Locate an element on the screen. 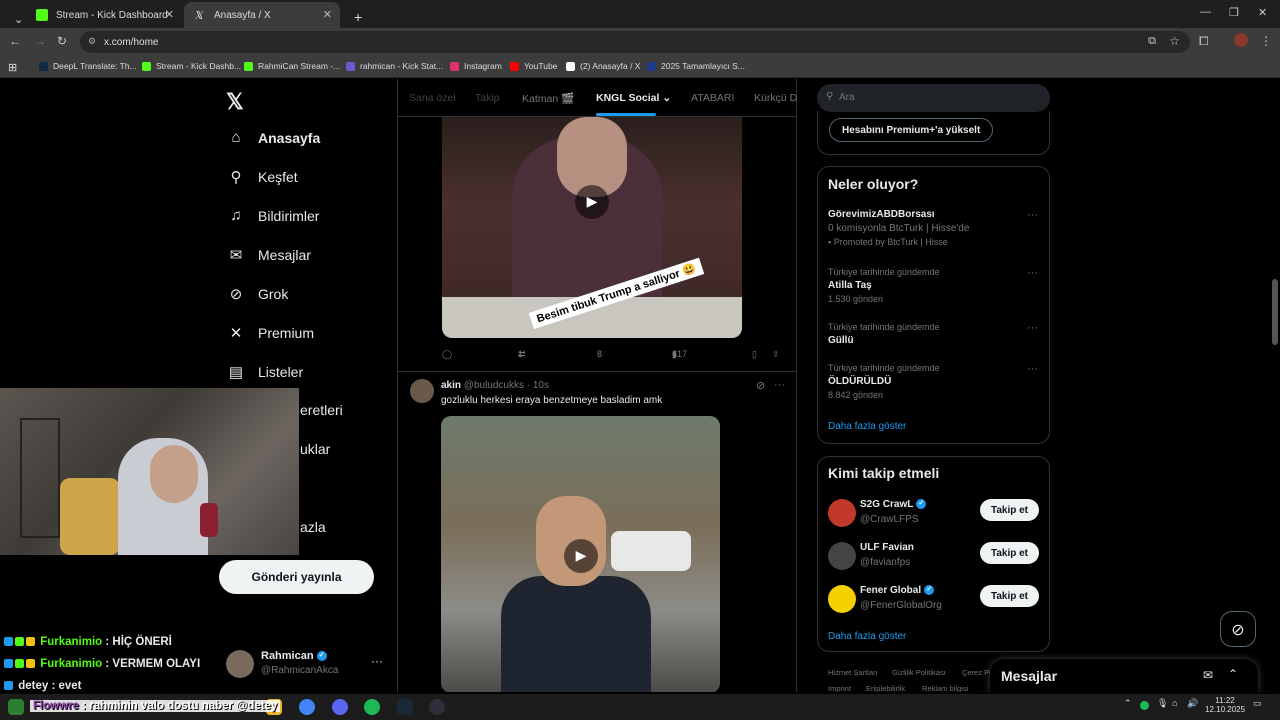 Image resolution: width=1280 pixels, height=720 pixels. volume-icon: 🔊 is located at coordinates (1192, 703).